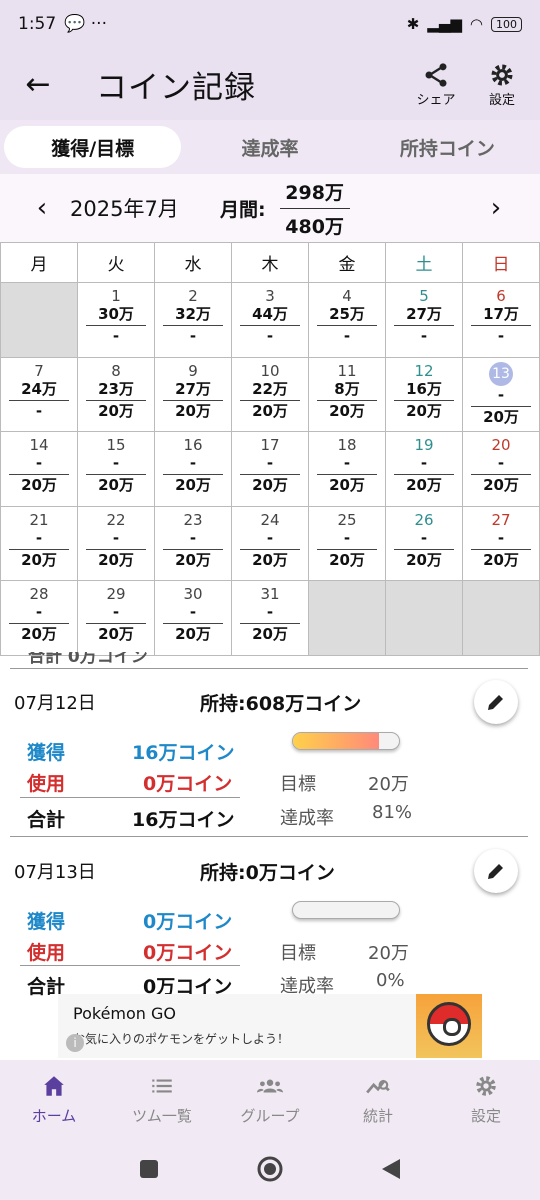  What do you see at coordinates (116, 296) in the screenshot?
I see `day-number: 1` at bounding box center [116, 296].